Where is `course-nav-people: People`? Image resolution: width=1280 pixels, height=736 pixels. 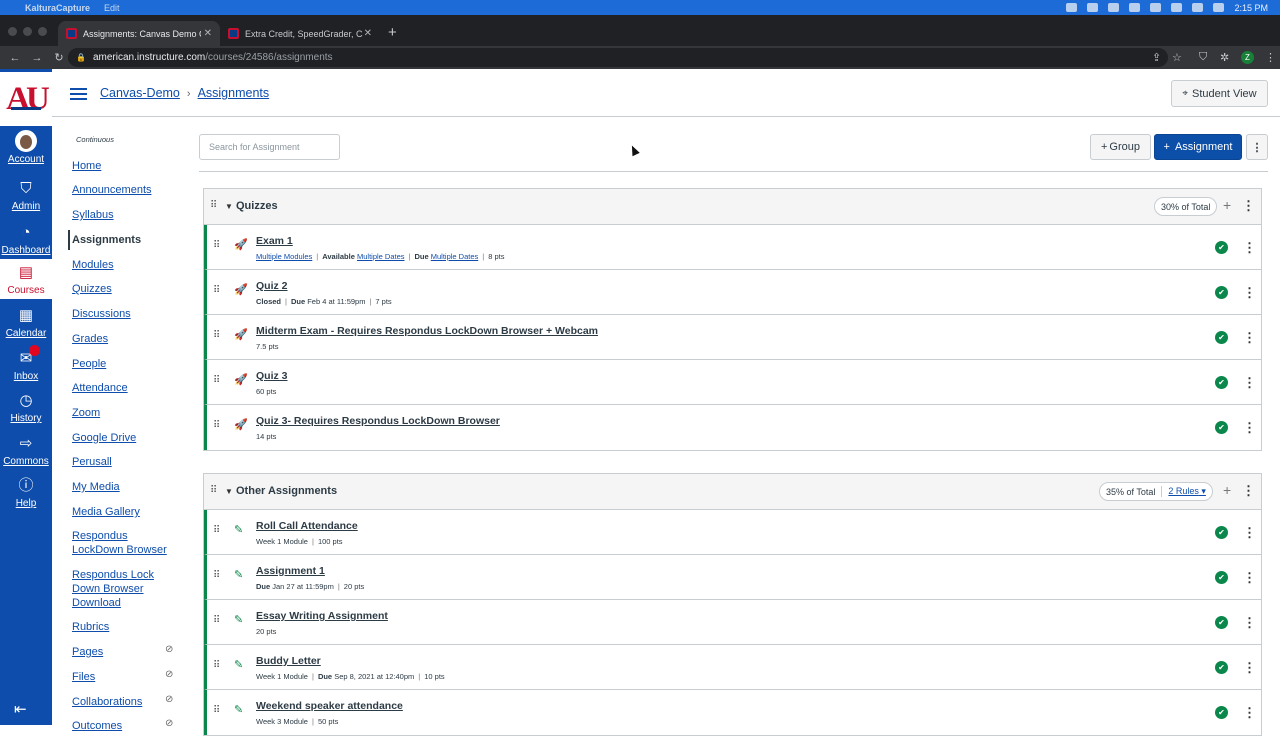 course-nav-people: People is located at coordinates (127, 364).